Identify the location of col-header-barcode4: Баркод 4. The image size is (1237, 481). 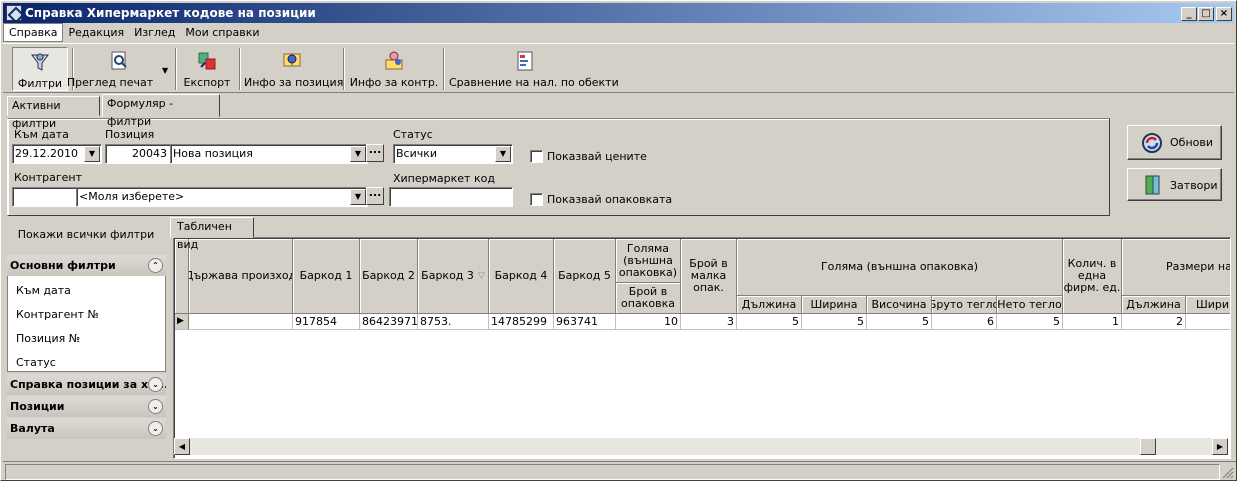
(521, 276).